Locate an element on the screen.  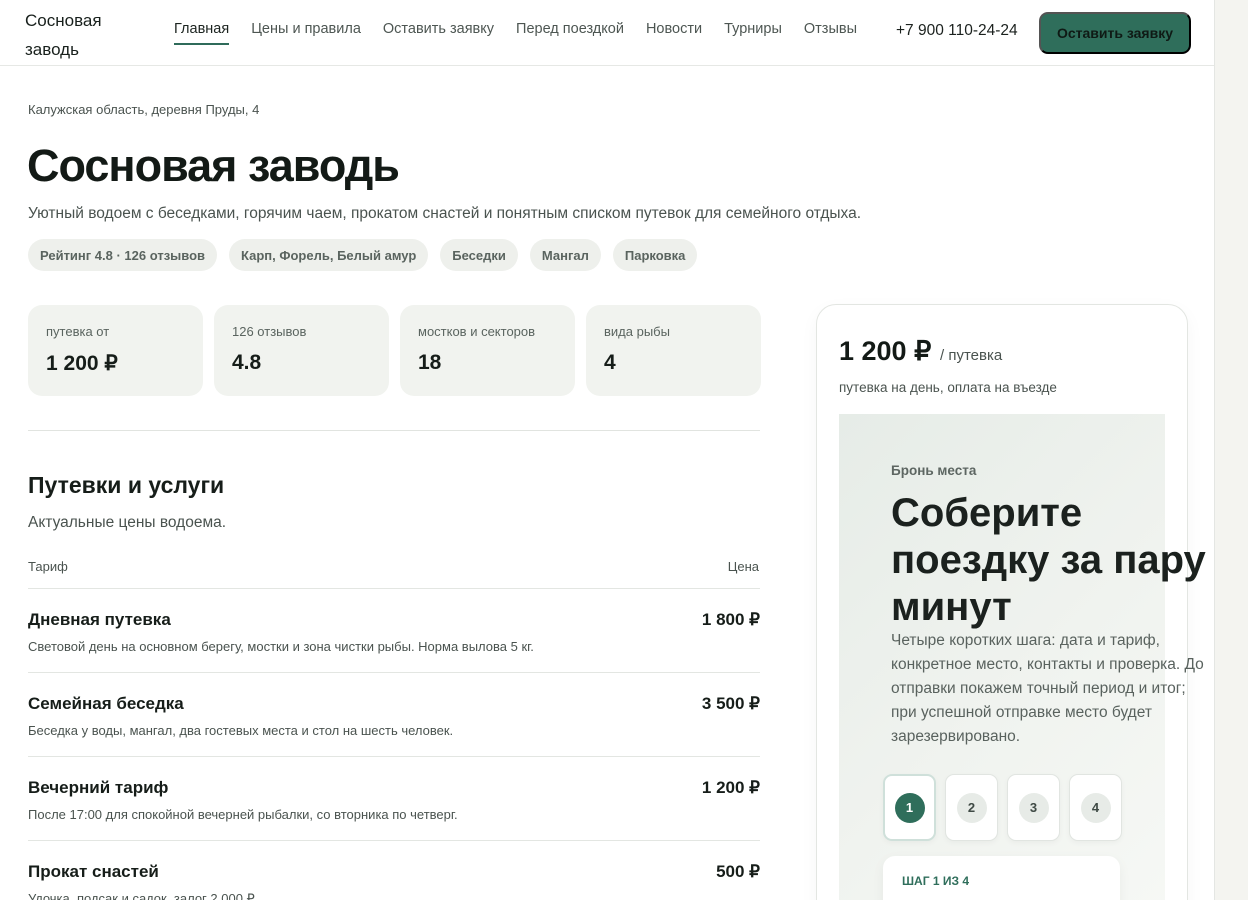
stat-value: 4.8 is located at coordinates (247, 362).